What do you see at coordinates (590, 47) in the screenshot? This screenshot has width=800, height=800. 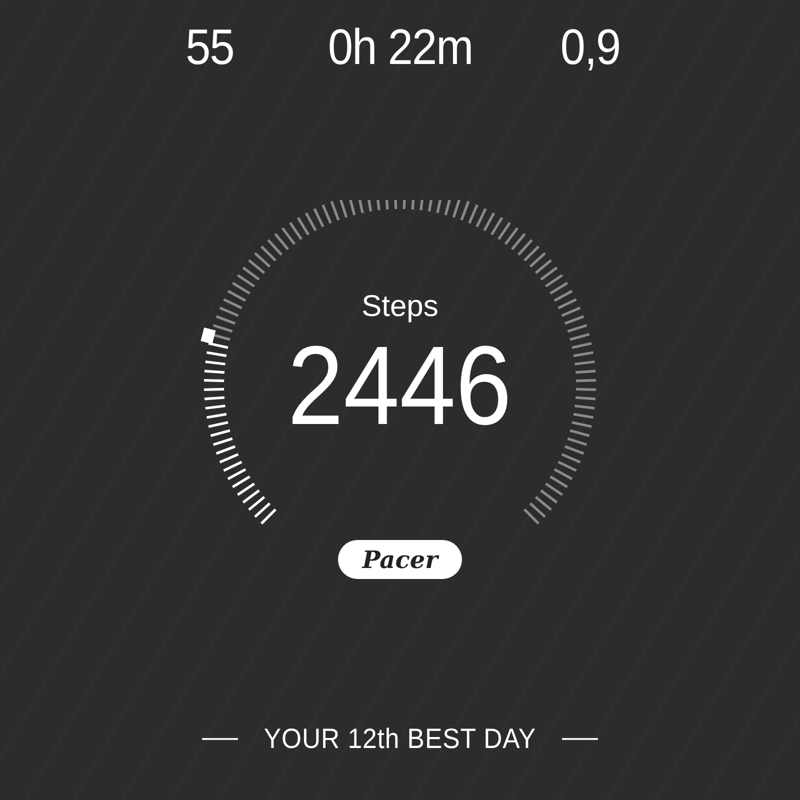 I see `stat-value: 0,9` at bounding box center [590, 47].